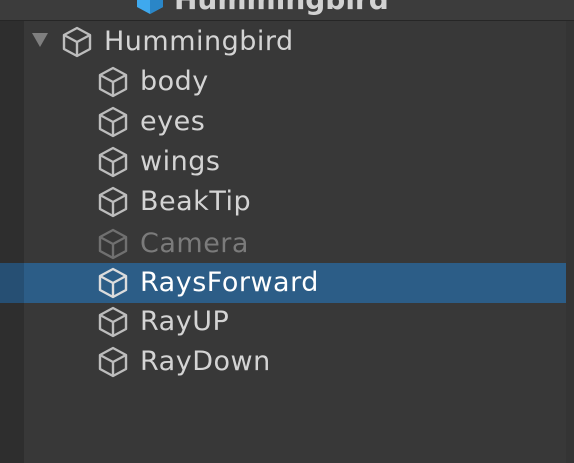 The height and width of the screenshot is (463, 574). What do you see at coordinates (283, 82) in the screenshot?
I see `hierarchy-item-body: body` at bounding box center [283, 82].